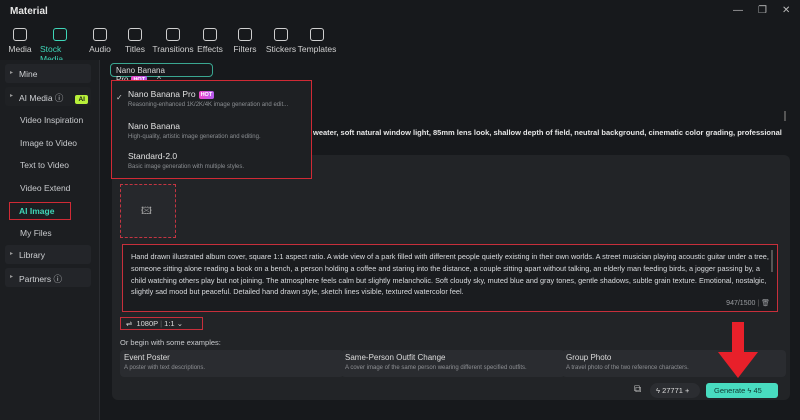 The width and height of the screenshot is (800, 420). What do you see at coordinates (28, 74) in the screenshot?
I see `label: Mine` at bounding box center [28, 74].